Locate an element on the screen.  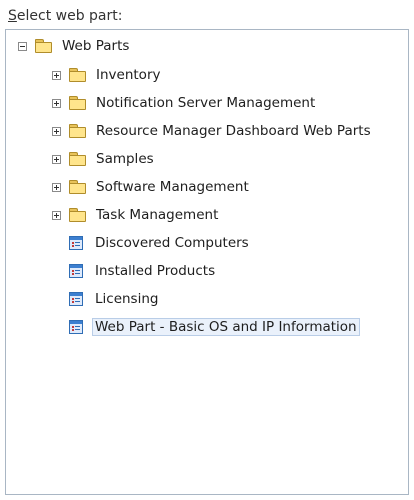
tree-node-web-parts: Web Parts is located at coordinates (75, 46).